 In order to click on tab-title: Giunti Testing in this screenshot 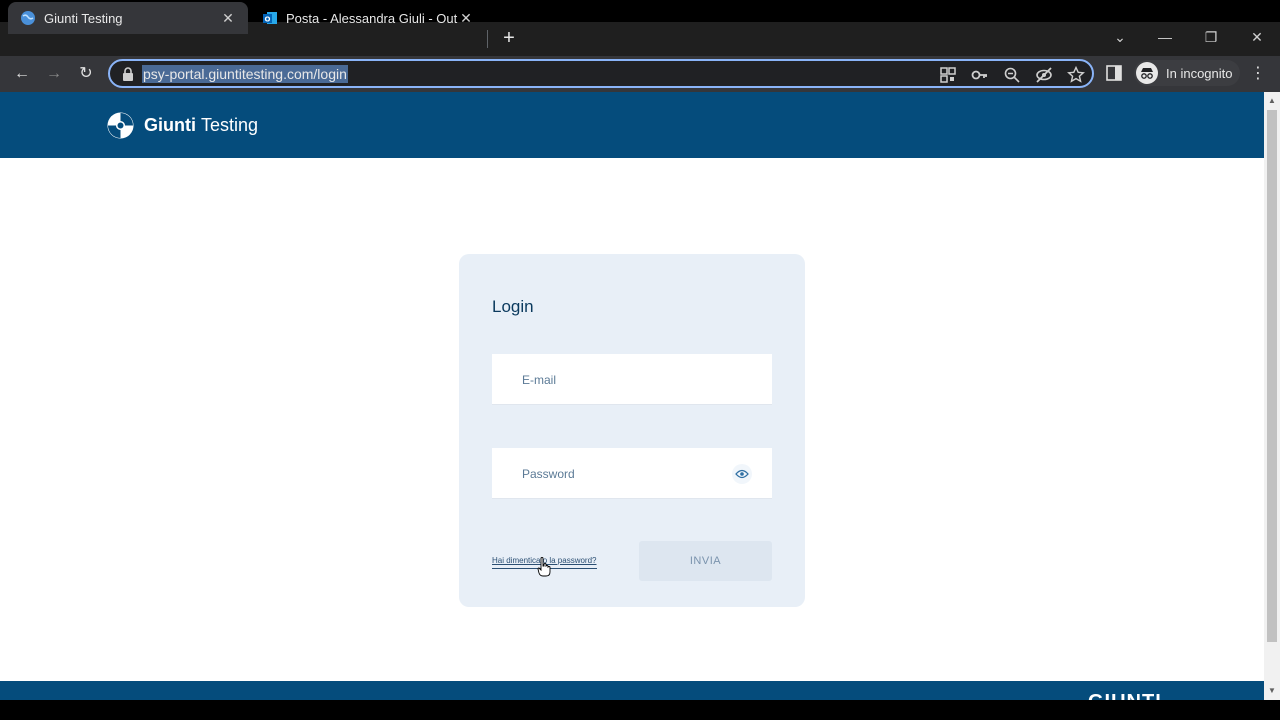, I will do `click(83, 18)`.